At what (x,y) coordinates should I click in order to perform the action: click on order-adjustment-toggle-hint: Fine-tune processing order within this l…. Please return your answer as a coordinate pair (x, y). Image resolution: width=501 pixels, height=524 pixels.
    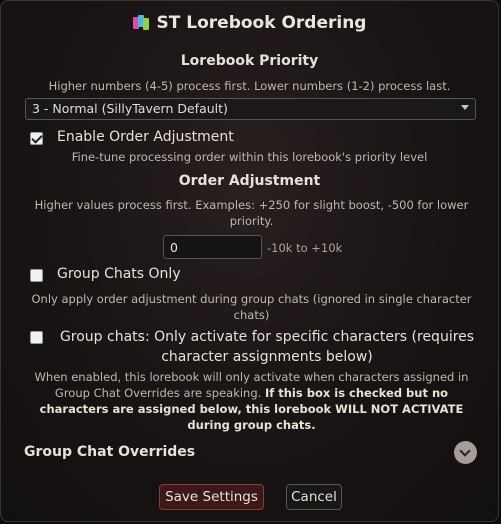
    Looking at the image, I should click on (249, 157).